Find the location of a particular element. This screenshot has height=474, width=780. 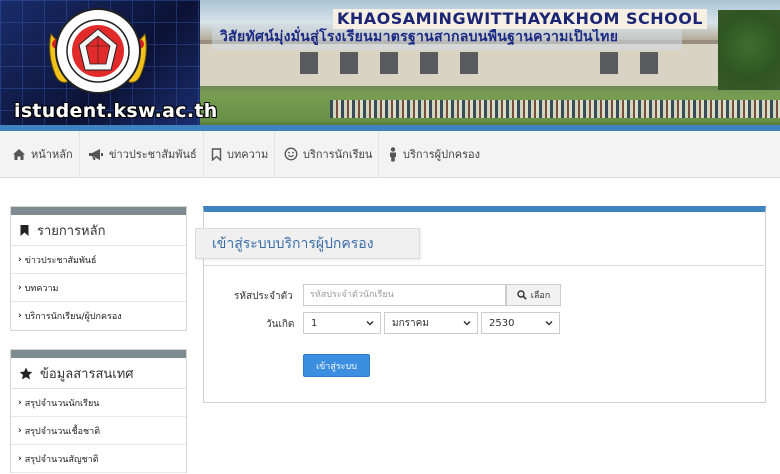

panel-title: ข้อมูลสารสนเทศ is located at coordinates (87, 374).